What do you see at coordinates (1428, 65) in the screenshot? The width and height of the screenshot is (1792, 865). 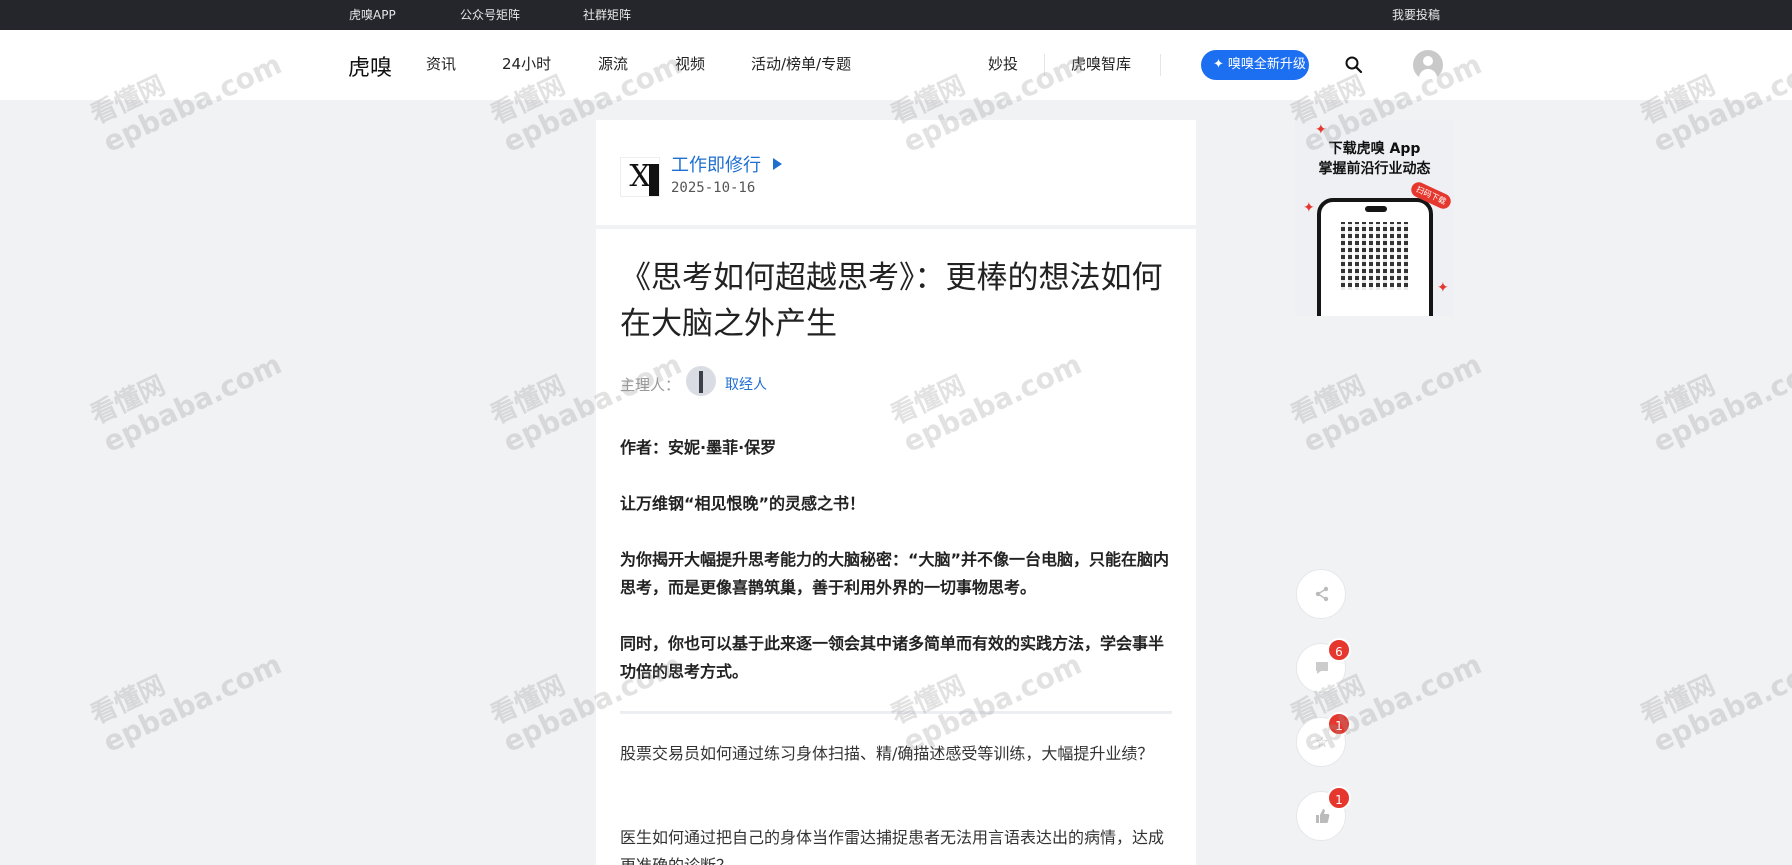 I see `user-avatar-icon` at bounding box center [1428, 65].